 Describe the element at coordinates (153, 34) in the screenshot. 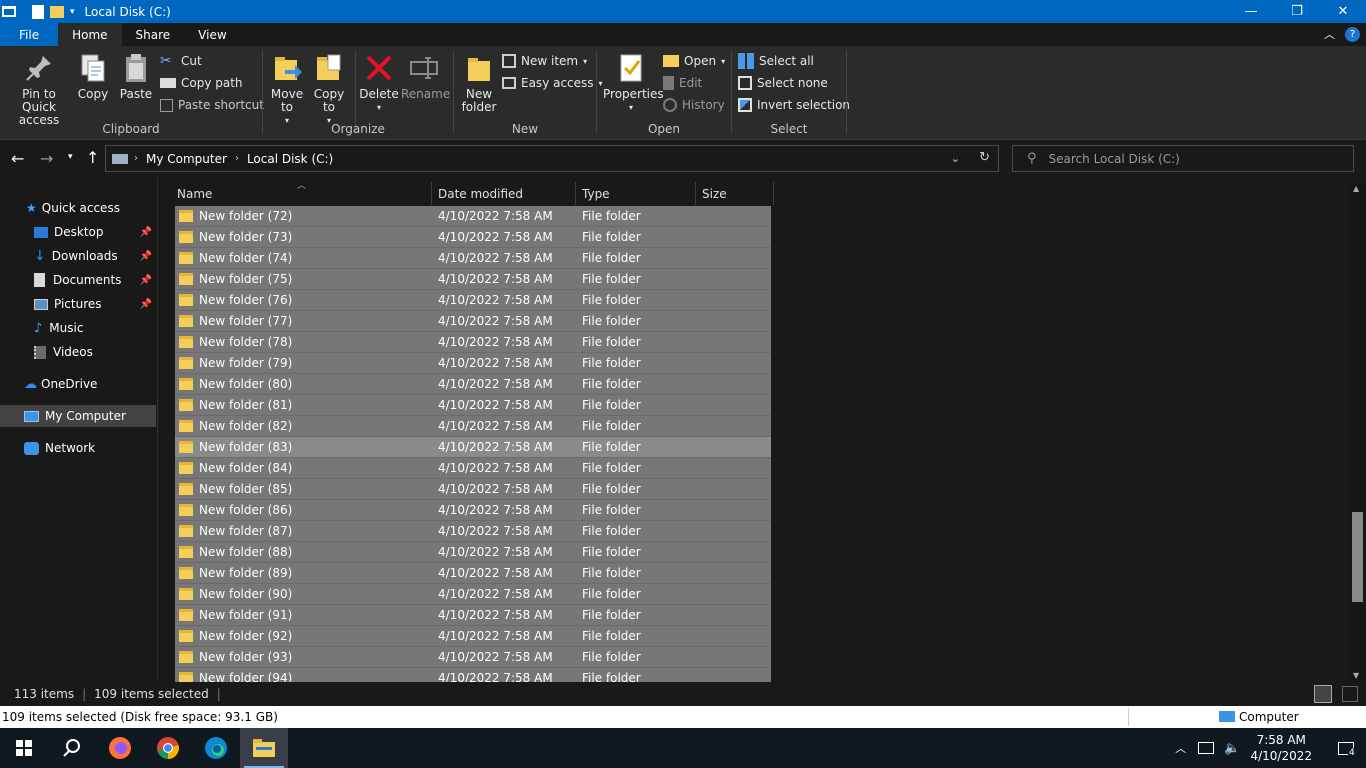

I see `tab-share: Share` at that location.